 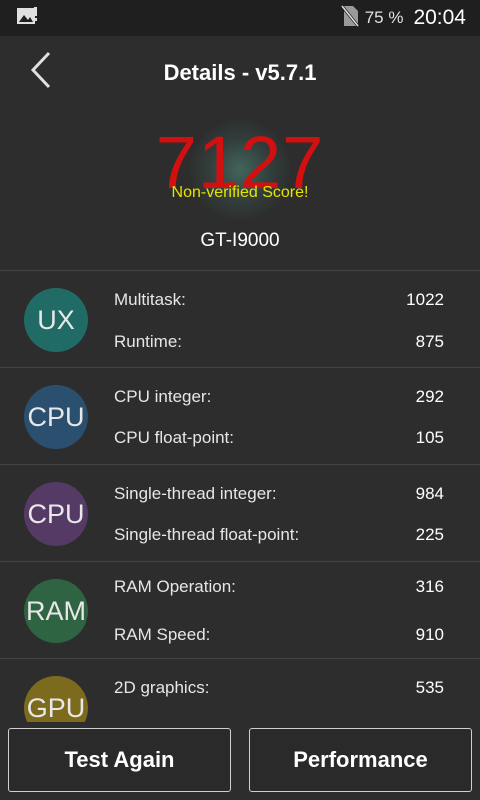 I want to click on metric-value: 105, so click(x=429, y=437).